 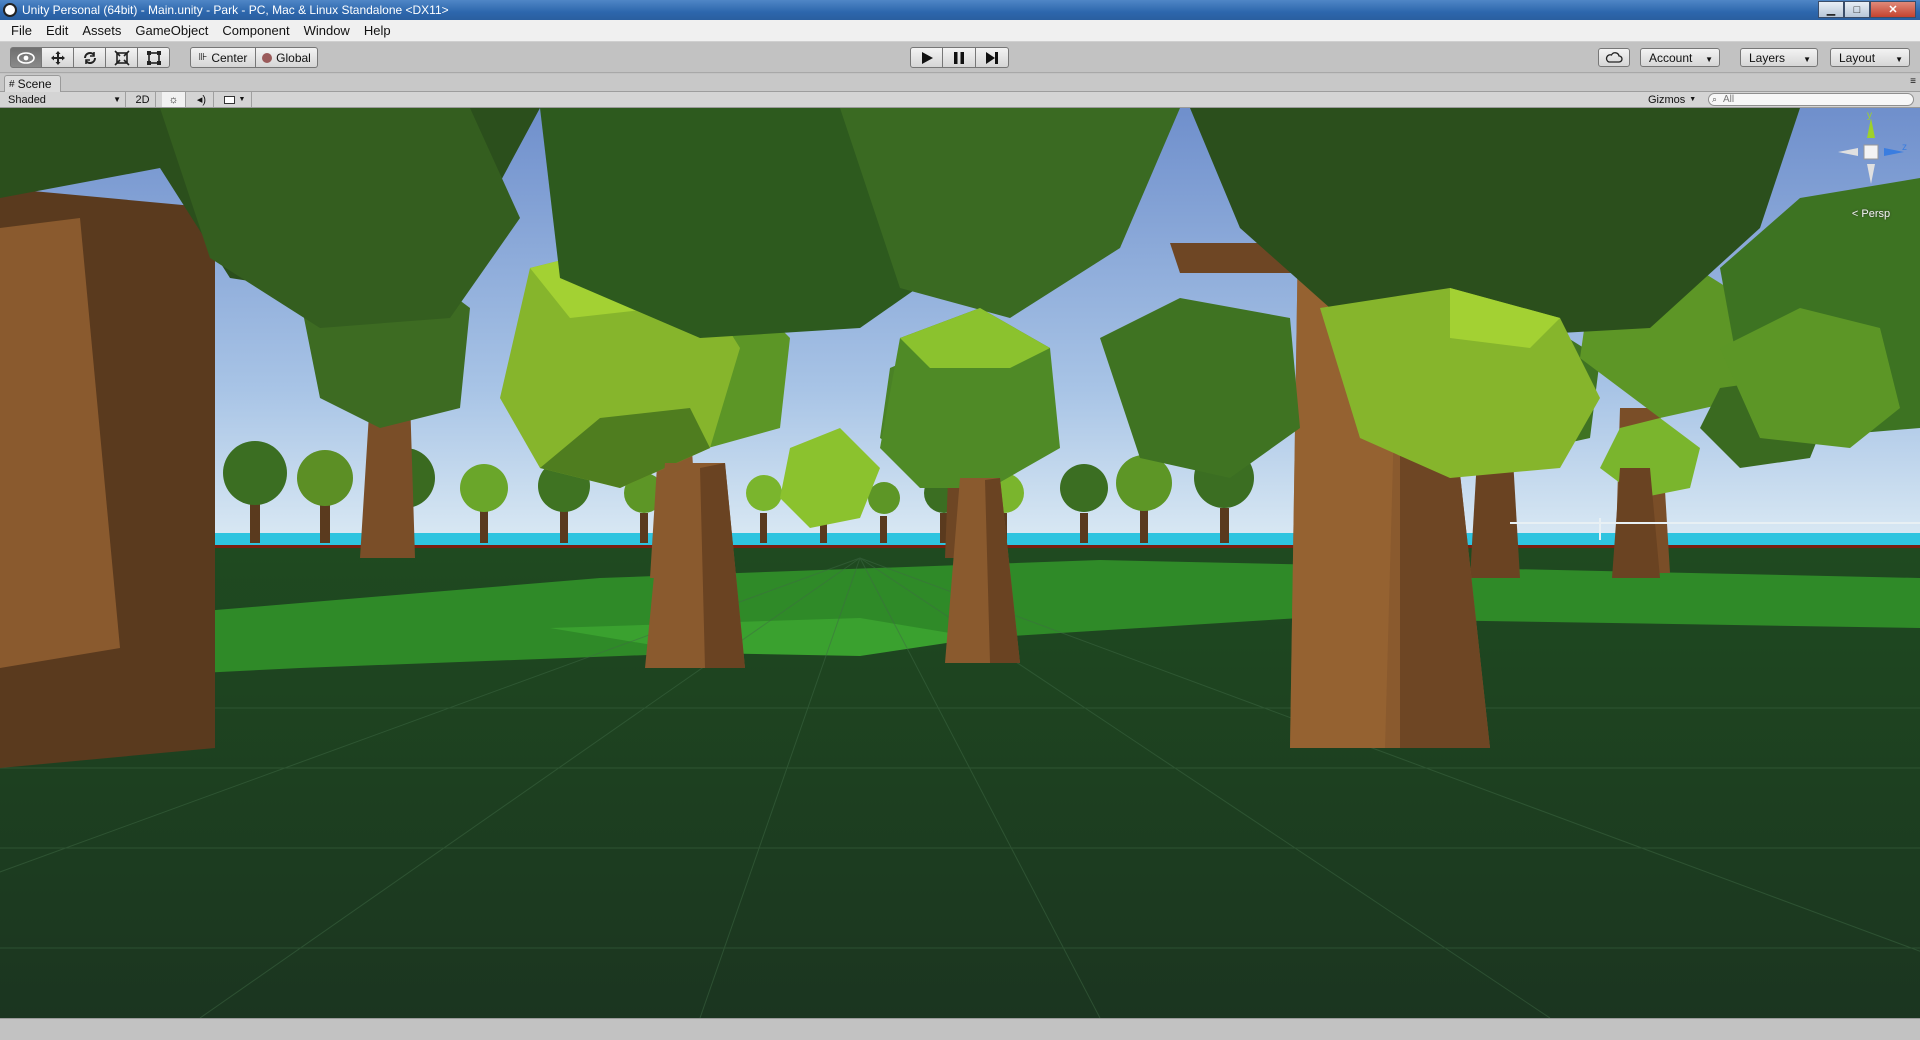 What do you see at coordinates (21, 31) in the screenshot?
I see `menu-file: File` at bounding box center [21, 31].